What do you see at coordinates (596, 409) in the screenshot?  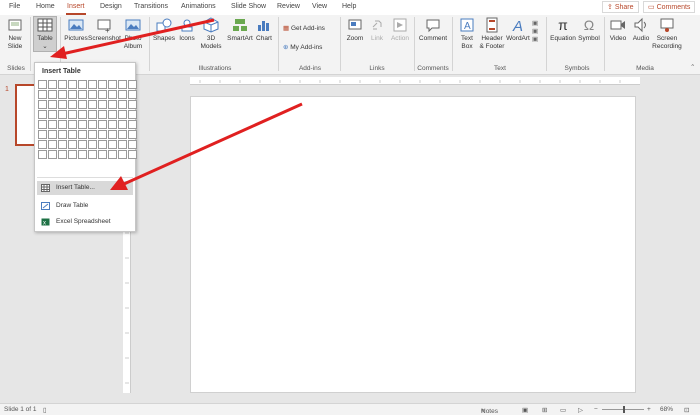 I see `zoom-out-icon: −` at bounding box center [596, 409].